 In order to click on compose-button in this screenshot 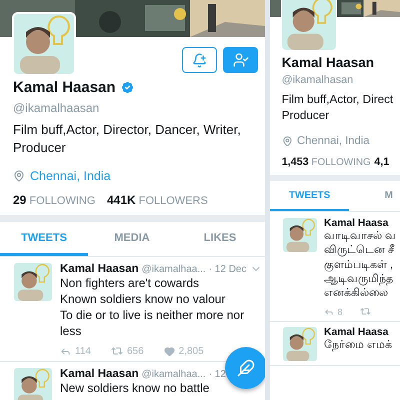, I will do `click(245, 368)`.